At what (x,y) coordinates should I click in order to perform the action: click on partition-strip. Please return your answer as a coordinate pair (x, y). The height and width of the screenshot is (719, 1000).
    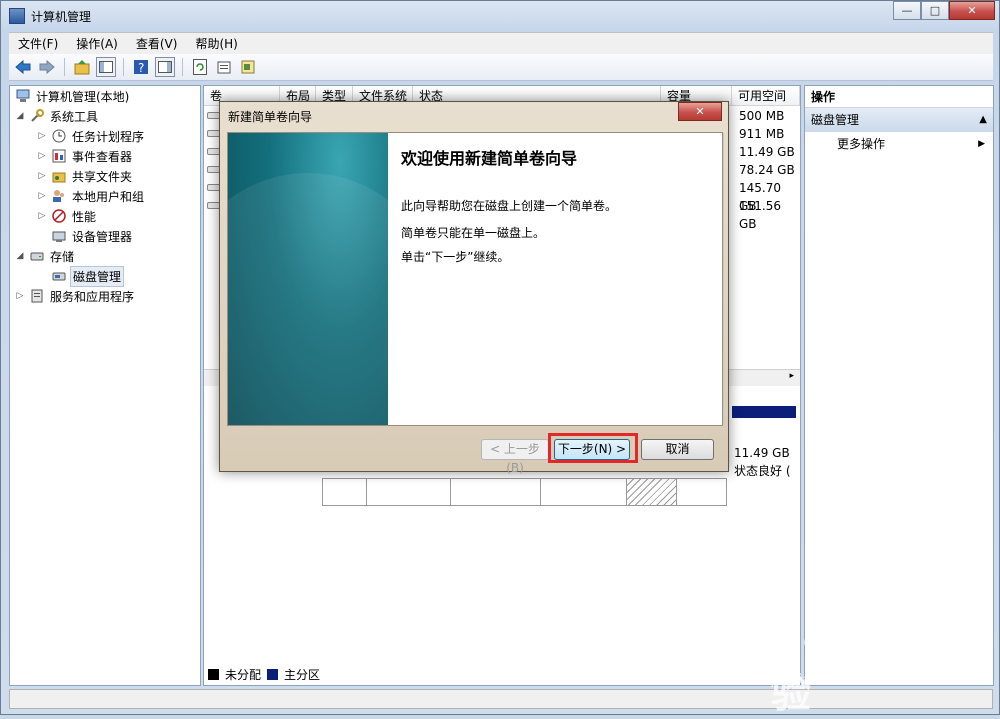
    Looking at the image, I should click on (524, 492).